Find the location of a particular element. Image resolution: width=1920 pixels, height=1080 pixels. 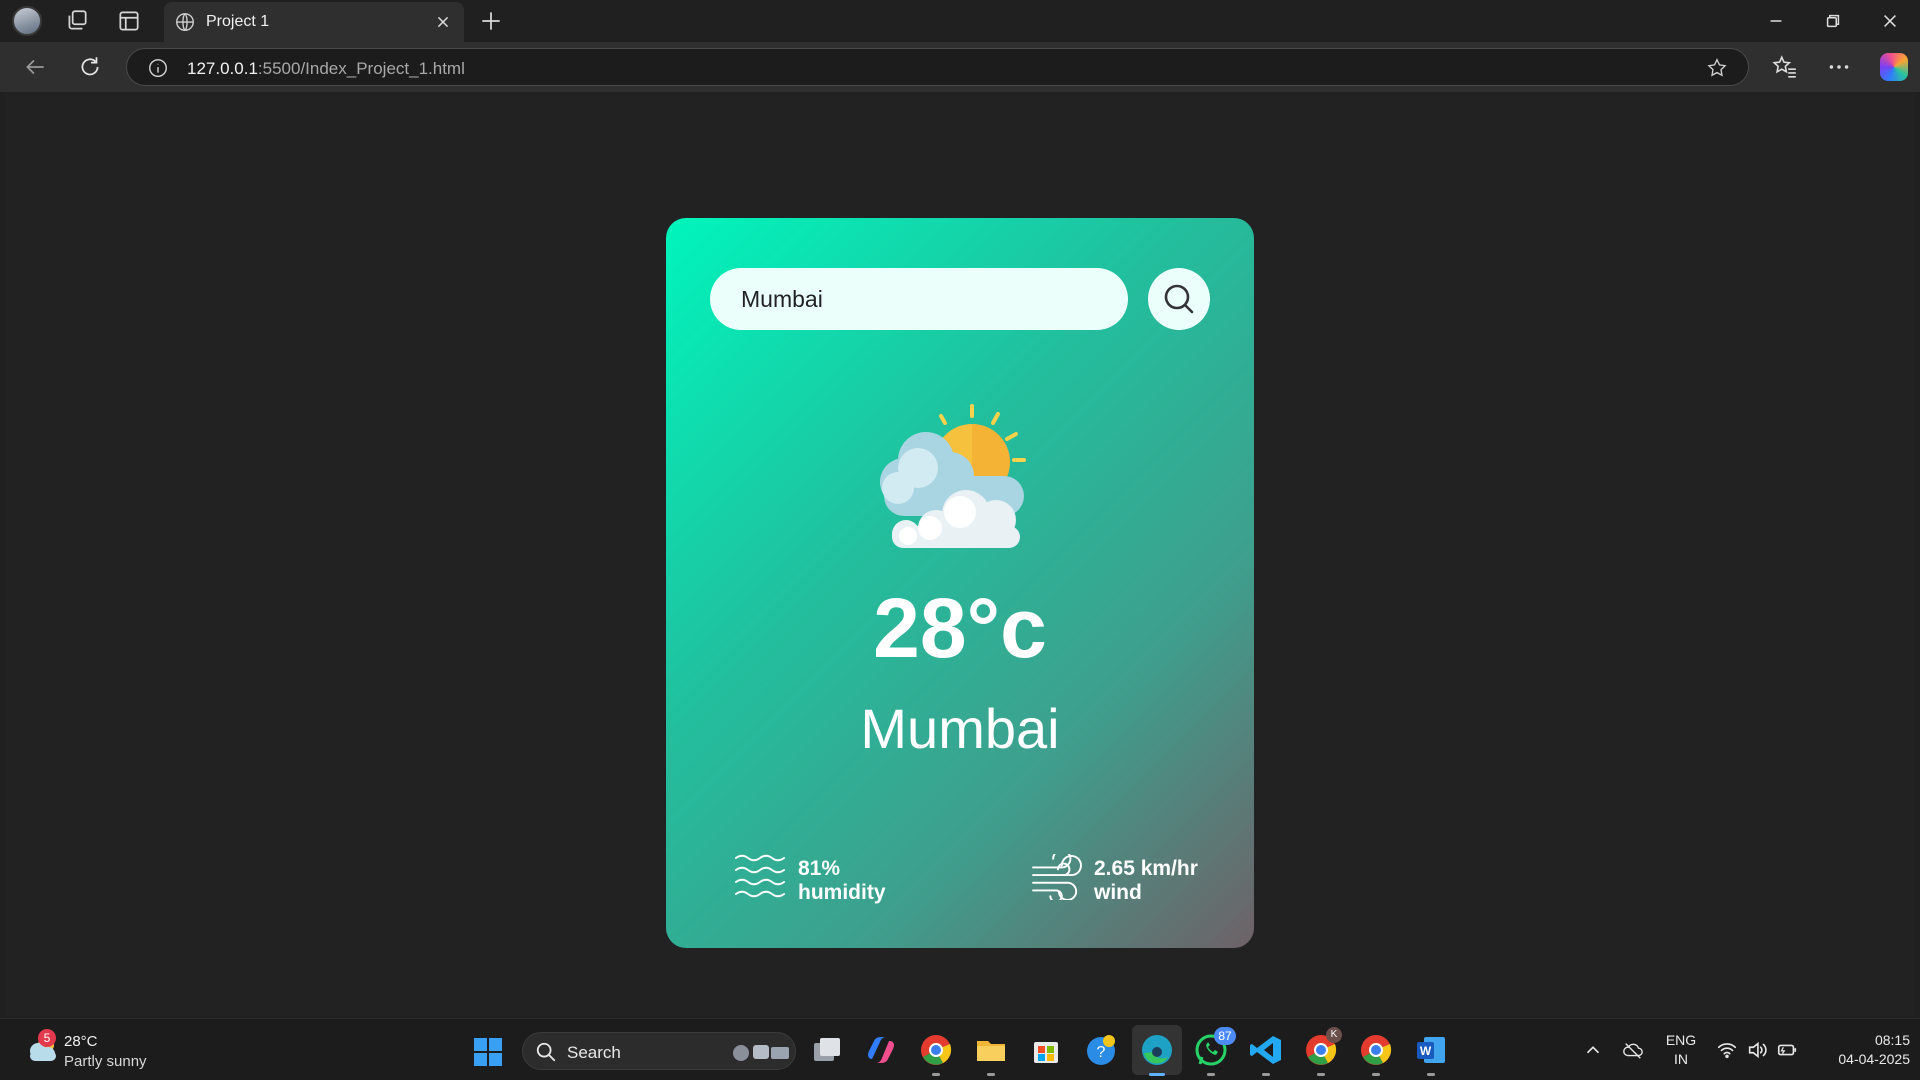

word-app: W is located at coordinates (1431, 1054).